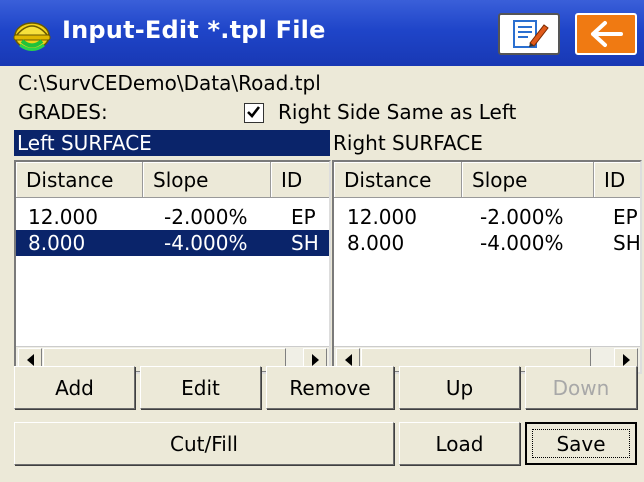  I want to click on focus-rectangle, so click(581, 443).